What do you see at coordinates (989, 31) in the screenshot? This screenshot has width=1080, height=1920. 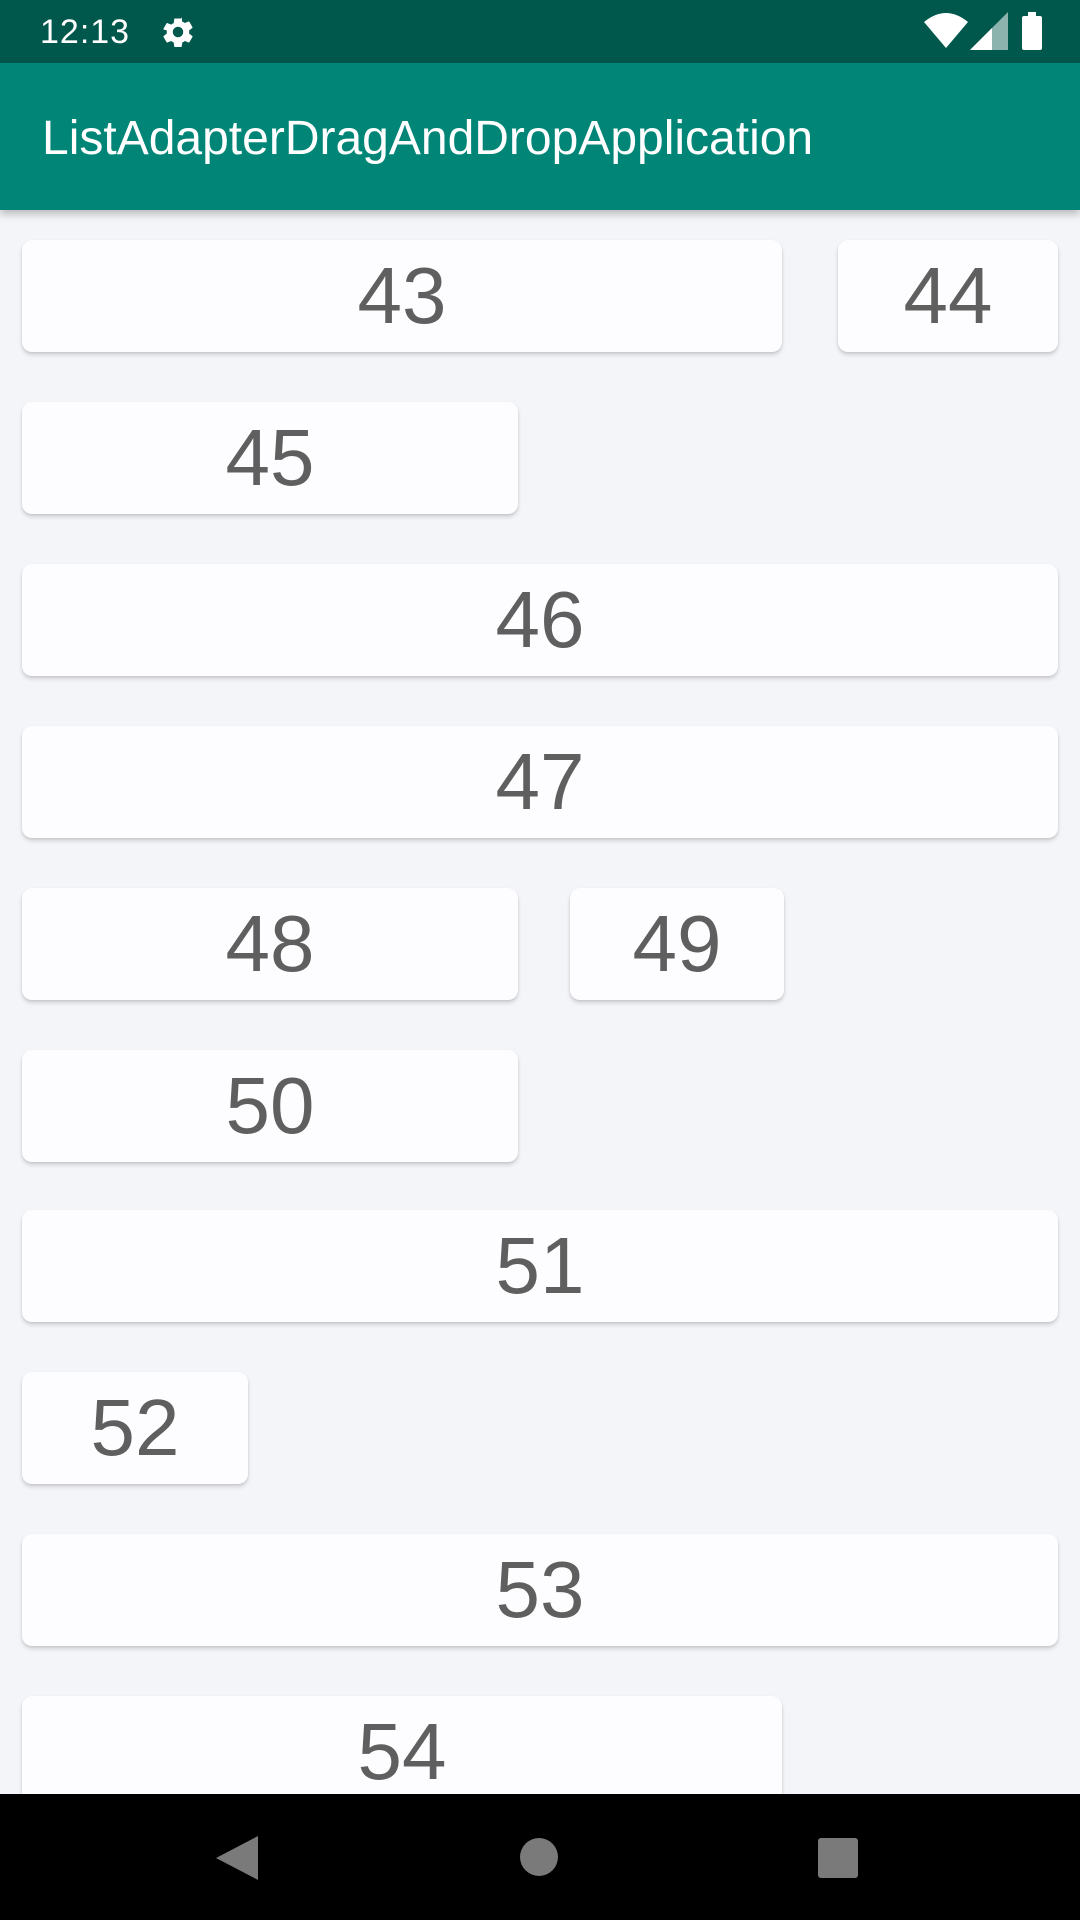 I see `cell-signal-icon` at bounding box center [989, 31].